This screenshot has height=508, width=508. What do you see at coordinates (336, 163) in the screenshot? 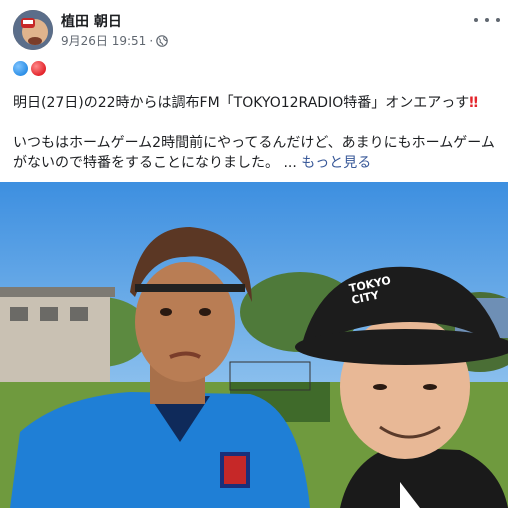
I see `see-more-link: もっと見る` at bounding box center [336, 163].